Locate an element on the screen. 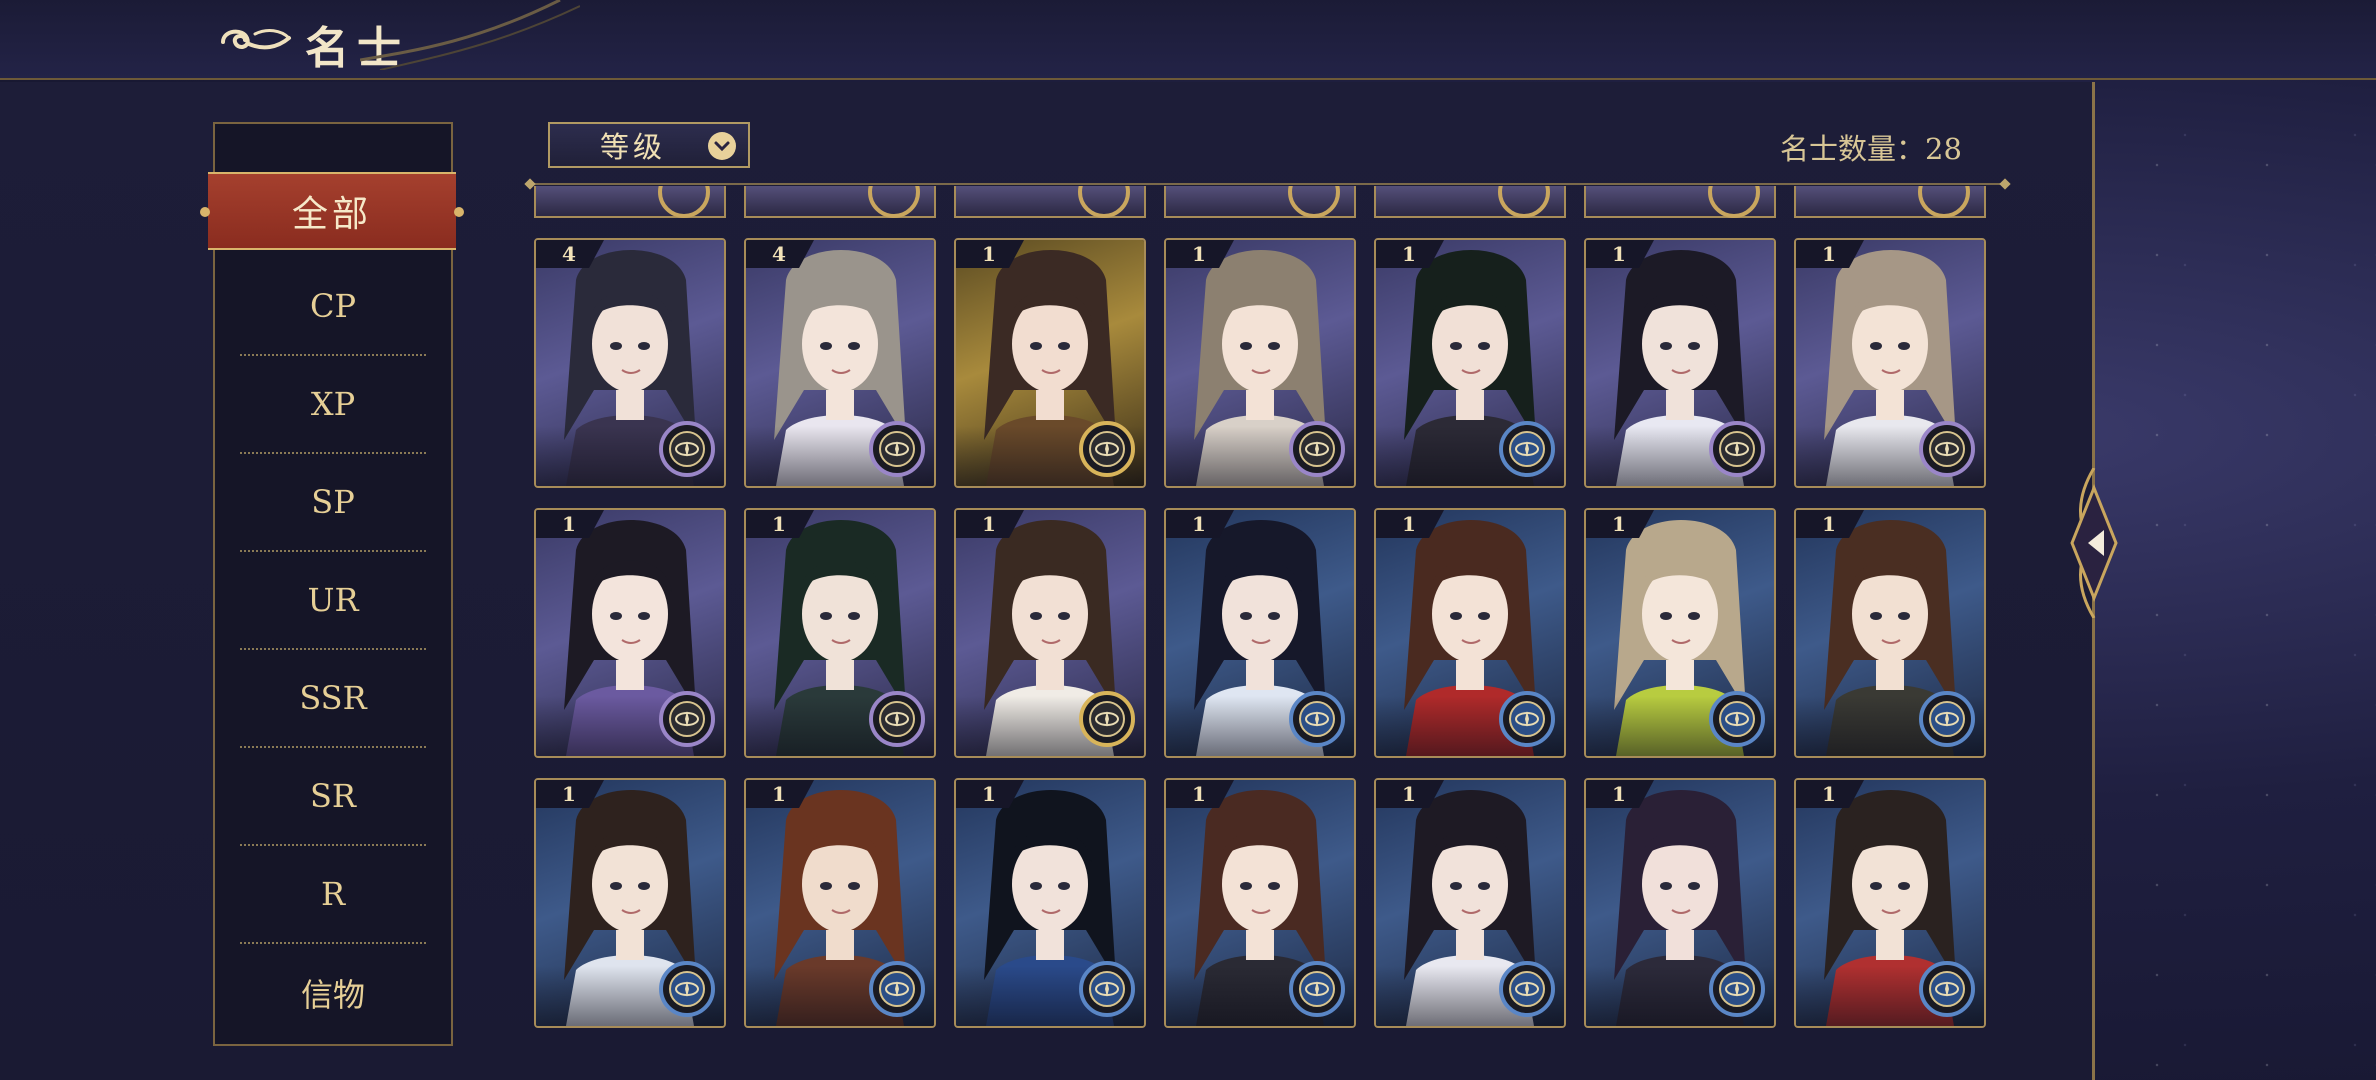 This screenshot has height=1080, width=2376. filter-tab-cp: CP is located at coordinates (333, 307).